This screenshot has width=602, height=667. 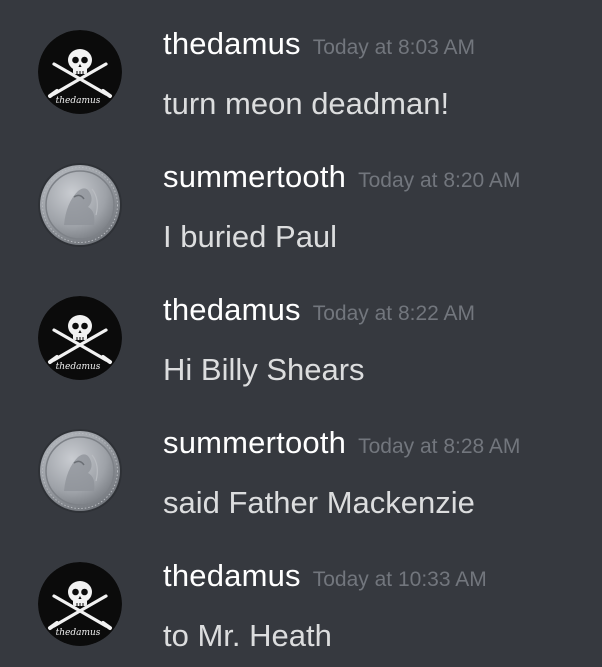 I want to click on timestamp: Today at 8:22 AM, so click(x=394, y=313).